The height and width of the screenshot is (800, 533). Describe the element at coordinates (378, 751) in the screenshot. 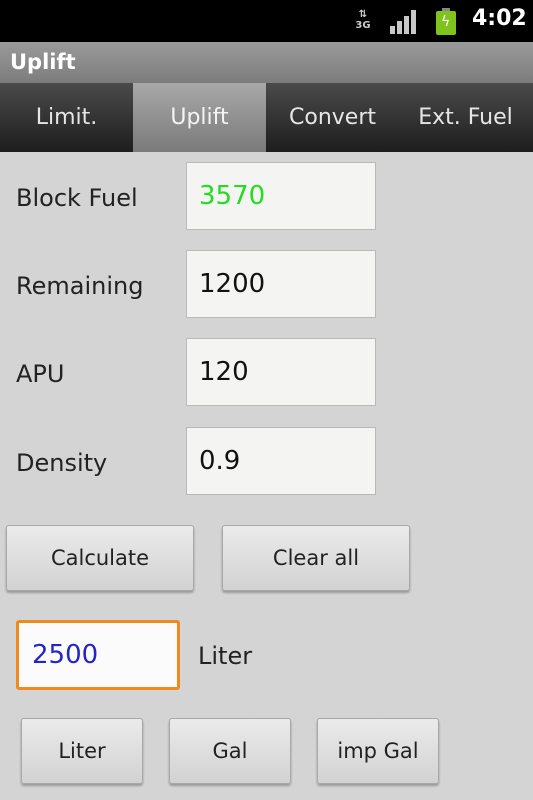

I see `imp-gal-button: imp Gal` at that location.